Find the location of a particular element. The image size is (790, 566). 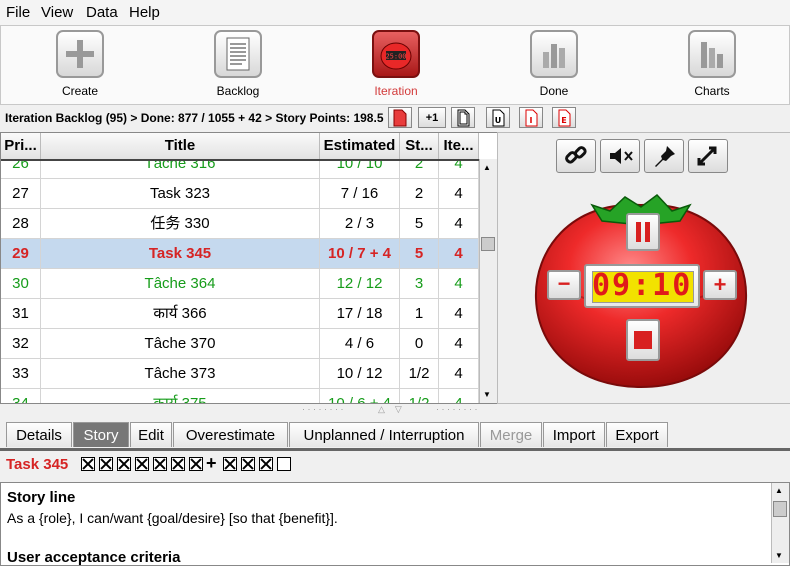

pin-button is located at coordinates (664, 156).